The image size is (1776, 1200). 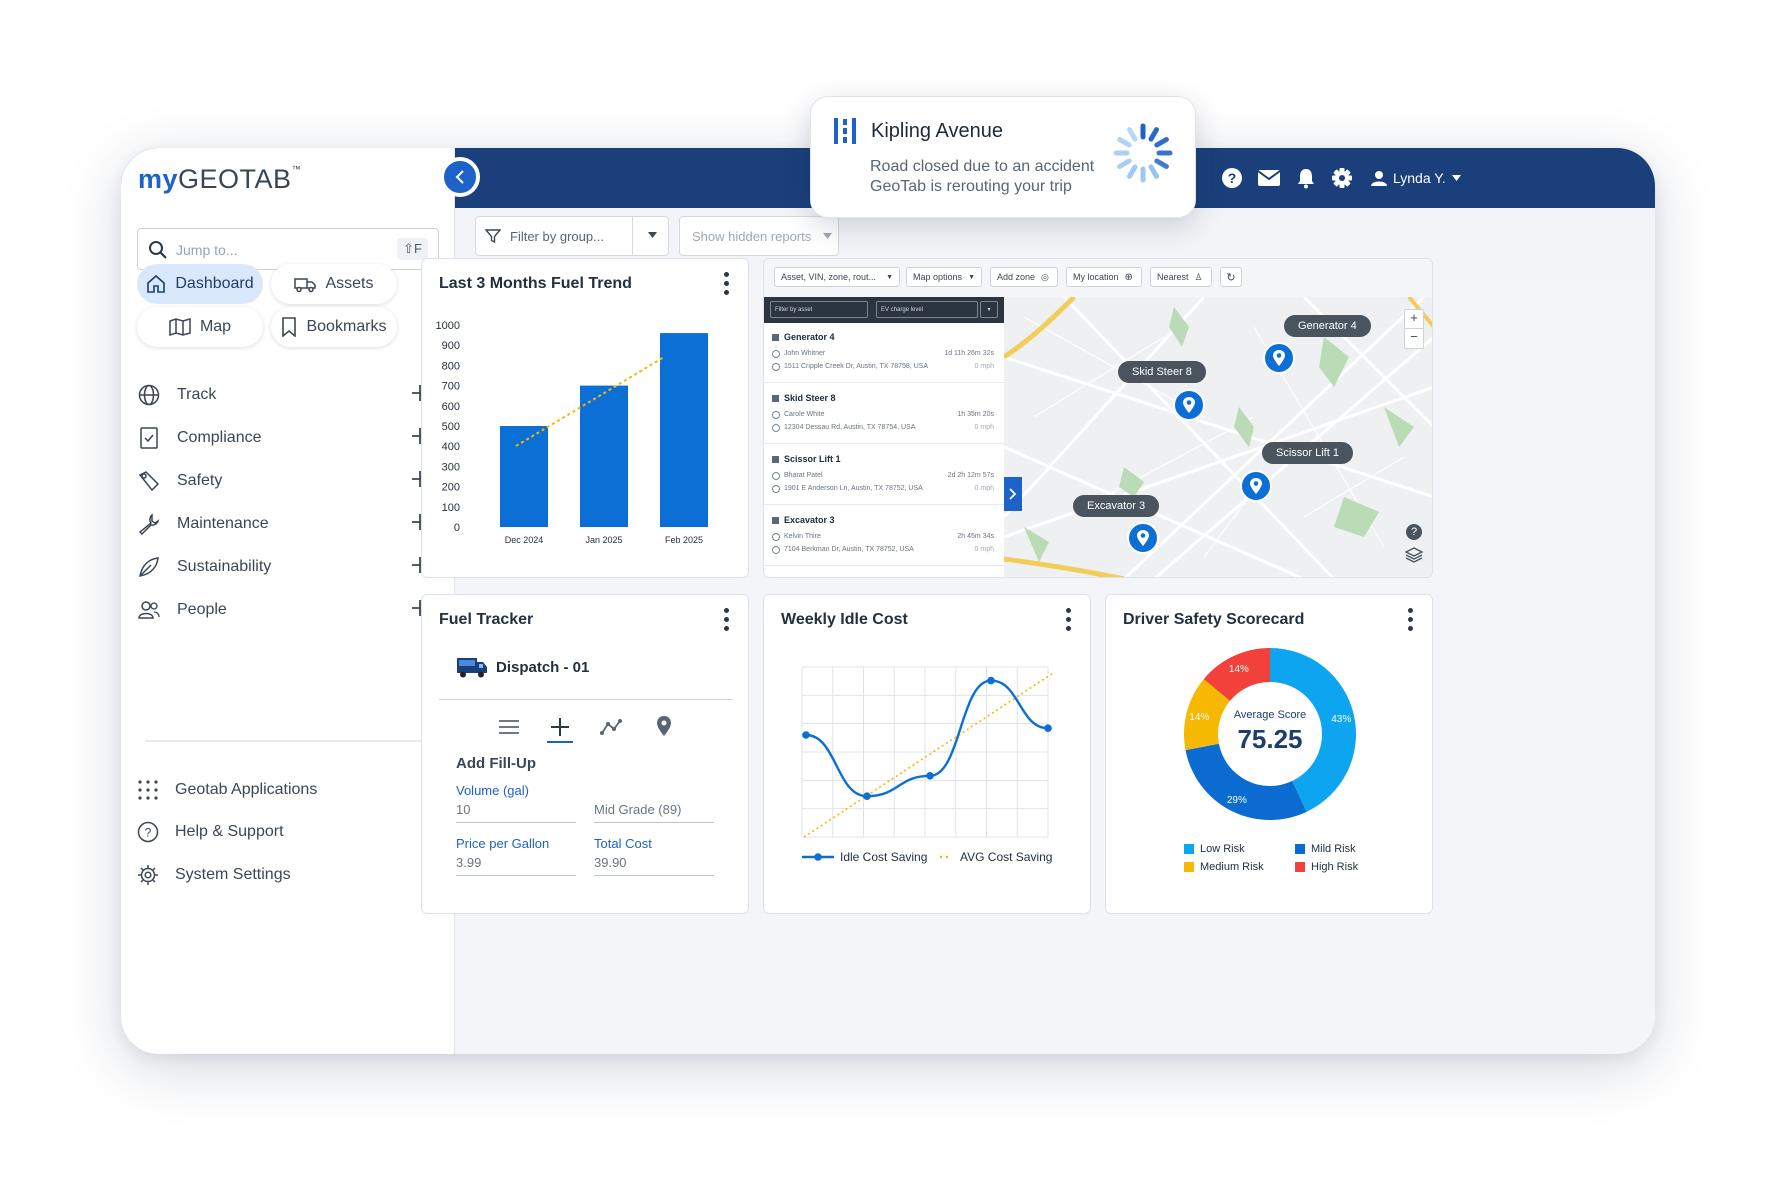 I want to click on gear-icon, so click(x=1342, y=178).